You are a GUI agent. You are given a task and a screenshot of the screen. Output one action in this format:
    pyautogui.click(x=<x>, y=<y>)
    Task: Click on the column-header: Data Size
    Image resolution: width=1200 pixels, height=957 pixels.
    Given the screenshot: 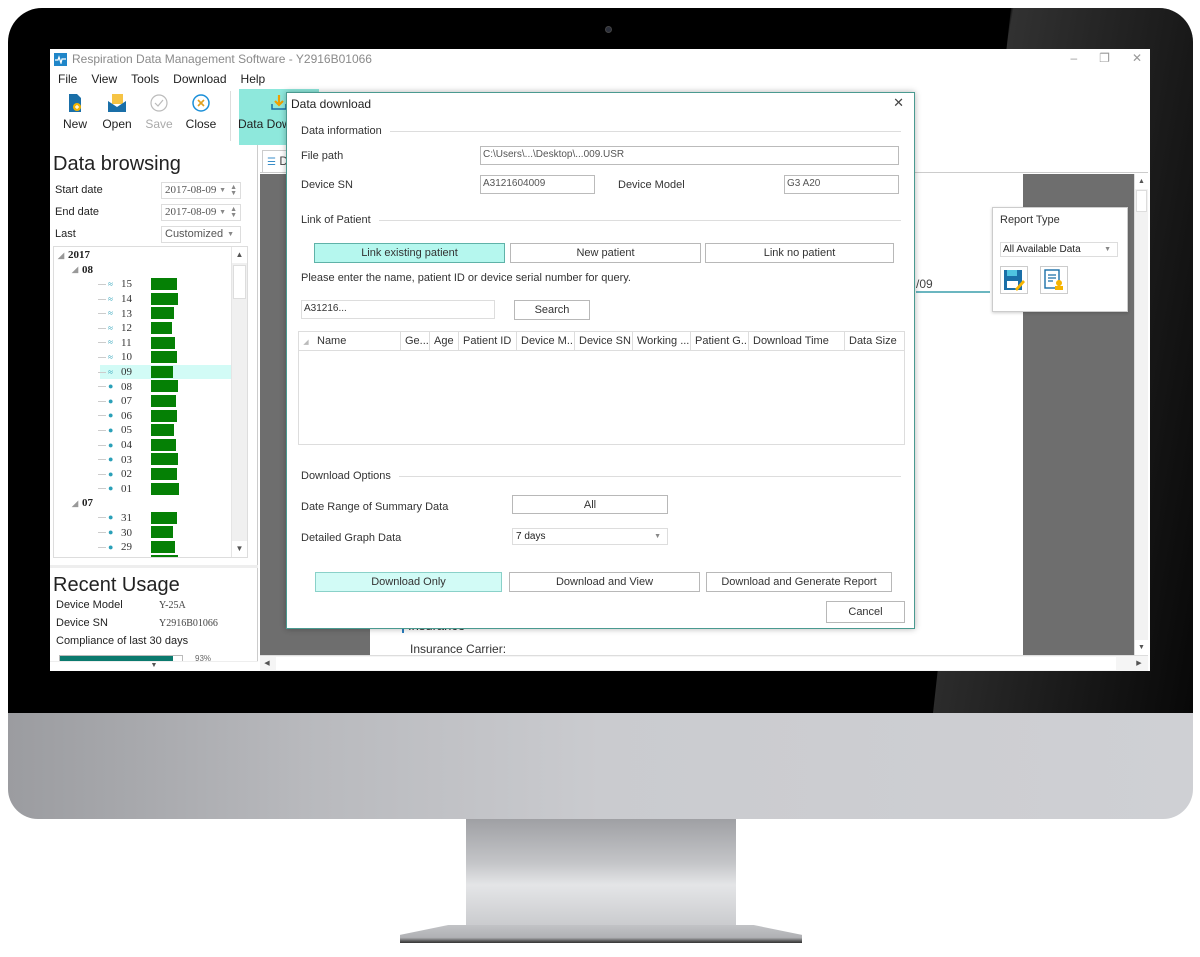 What is the action you would take?
    pyautogui.click(x=874, y=341)
    